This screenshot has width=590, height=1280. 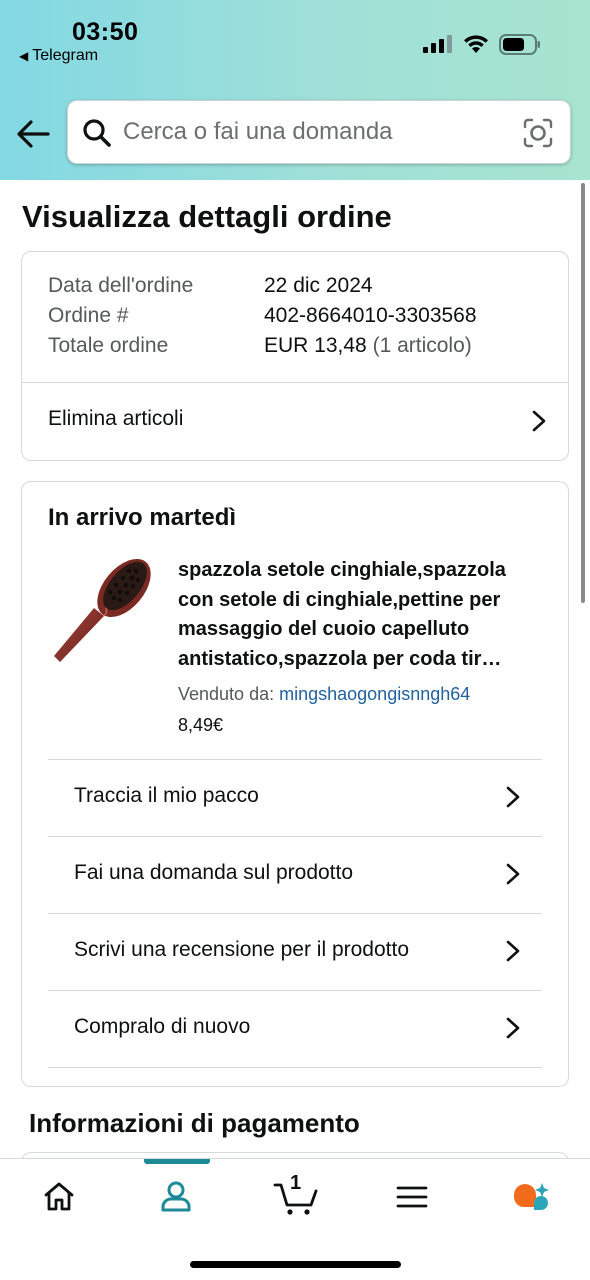 I want to click on seller-link: mingshaogongisnngh64, so click(x=374, y=694).